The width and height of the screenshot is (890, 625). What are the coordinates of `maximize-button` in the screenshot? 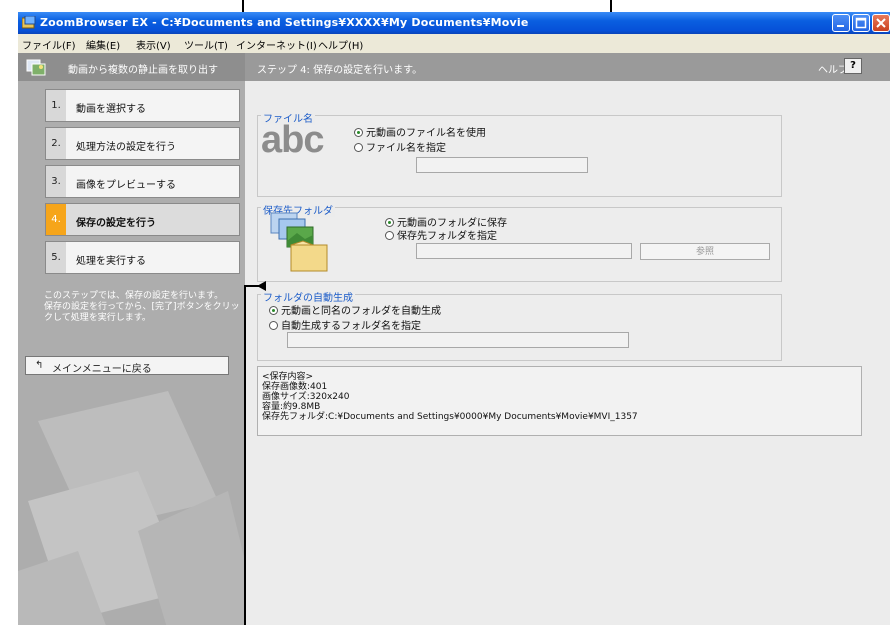 It's located at (861, 23).